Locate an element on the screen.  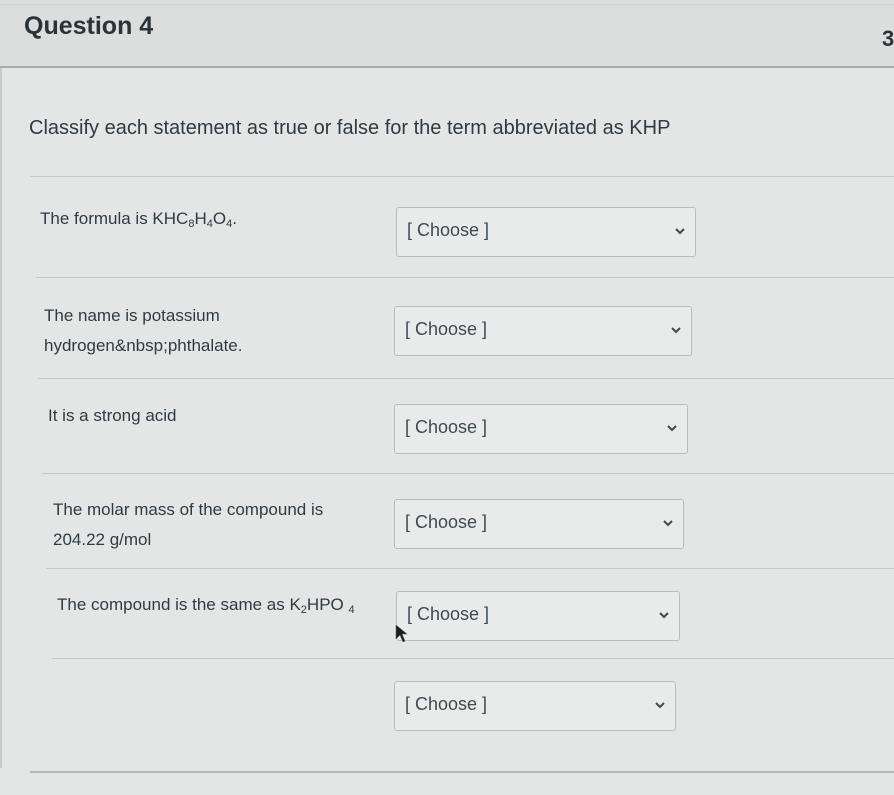
mouse-cursor-icon is located at coordinates (401, 633).